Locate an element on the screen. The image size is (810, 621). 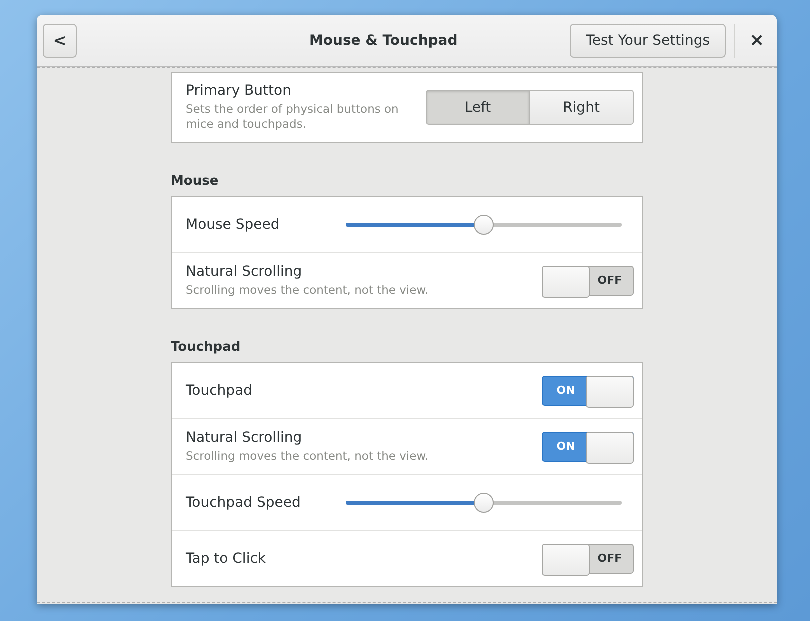
setting-label: Primary Button is located at coordinates (239, 91).